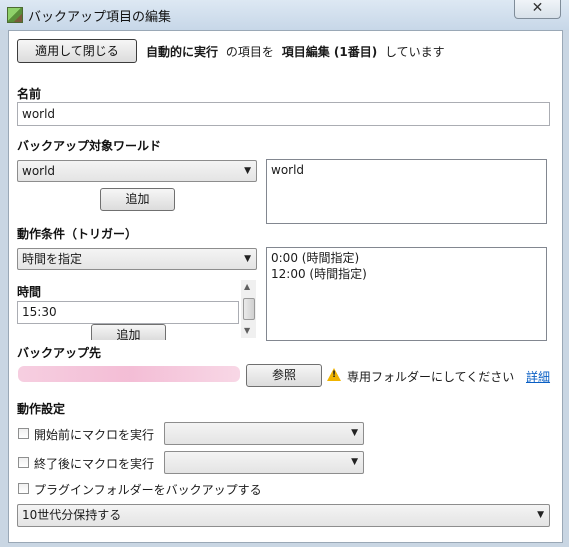  What do you see at coordinates (137, 199) in the screenshot?
I see `add-world-button: 追加` at bounding box center [137, 199].